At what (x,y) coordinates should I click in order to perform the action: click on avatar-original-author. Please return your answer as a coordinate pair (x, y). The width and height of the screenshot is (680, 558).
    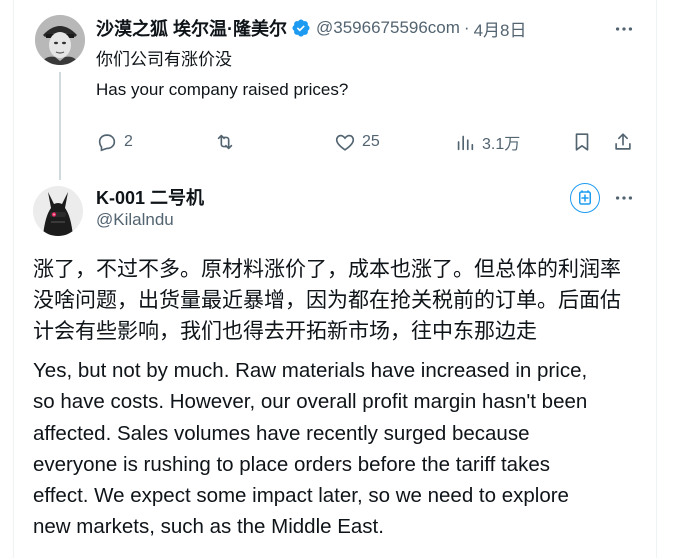
    Looking at the image, I should click on (60, 40).